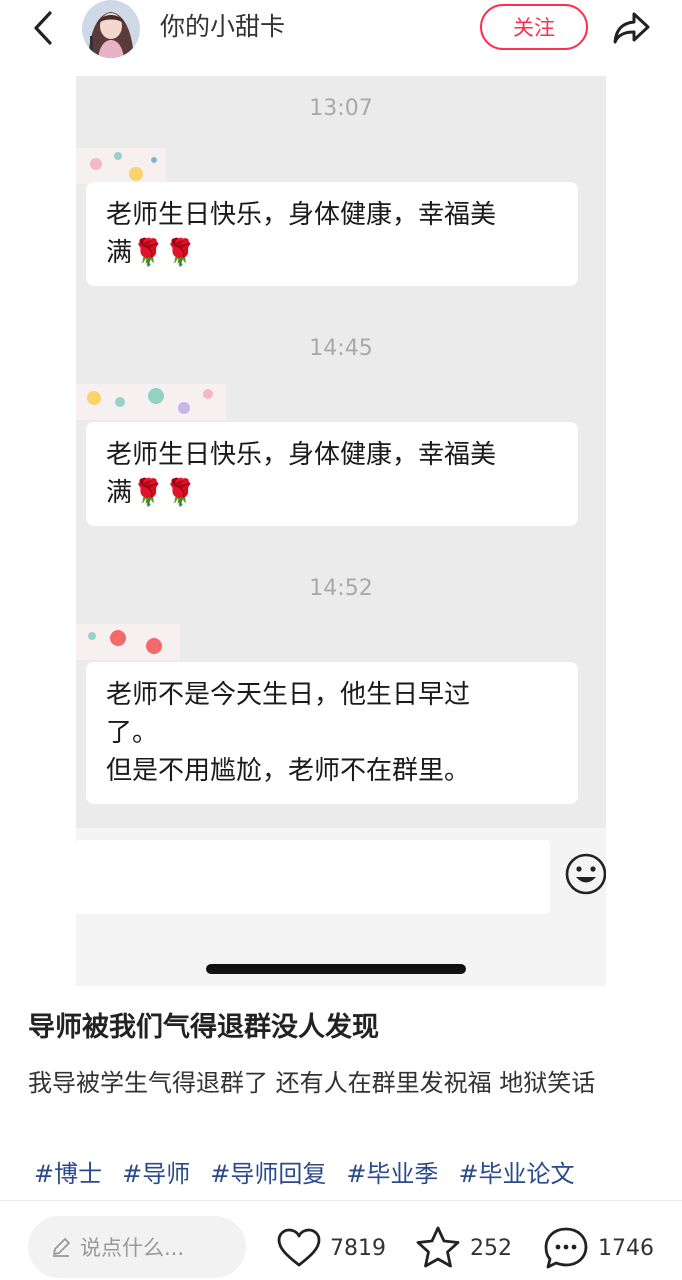 This screenshot has height=1280, width=682. What do you see at coordinates (341, 1200) in the screenshot?
I see `divider` at bounding box center [341, 1200].